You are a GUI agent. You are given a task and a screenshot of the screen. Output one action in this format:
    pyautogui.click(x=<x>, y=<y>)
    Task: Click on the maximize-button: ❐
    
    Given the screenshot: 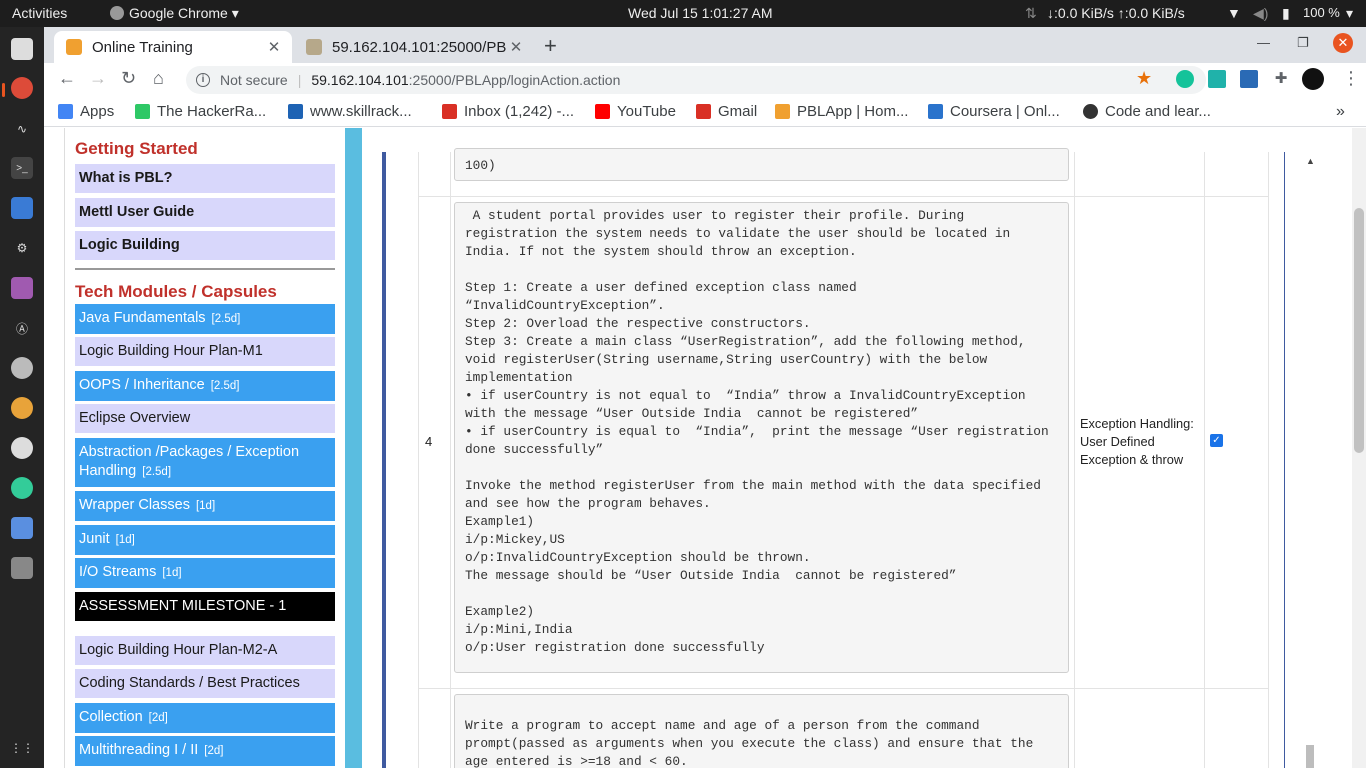 What is the action you would take?
    pyautogui.click(x=1303, y=43)
    